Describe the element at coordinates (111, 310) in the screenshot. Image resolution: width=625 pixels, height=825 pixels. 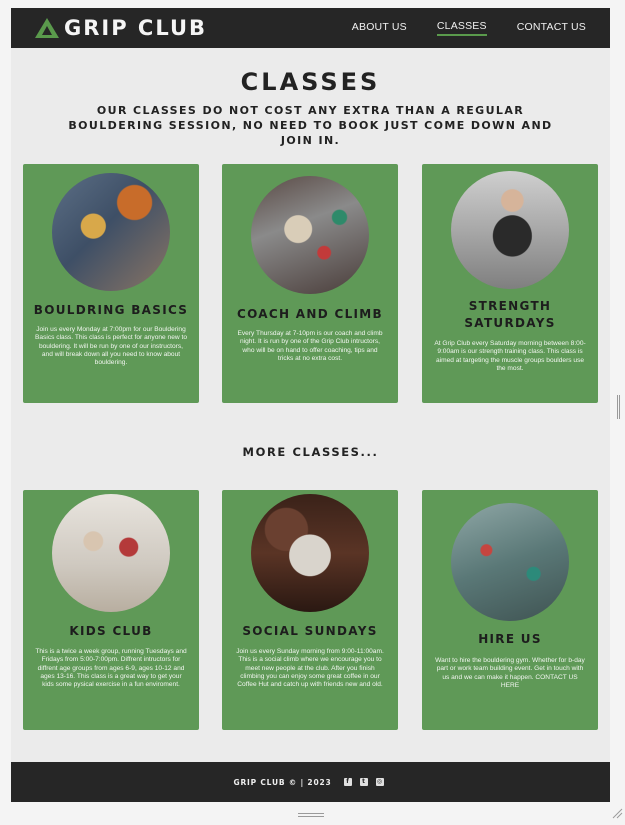
I see `card-title: Bouldring Basics` at that location.